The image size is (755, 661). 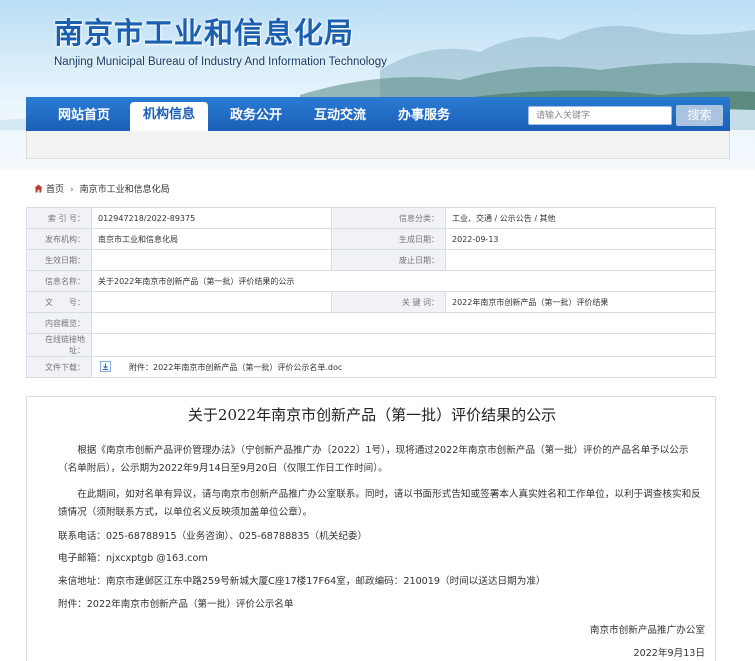 I want to click on nav-interaction: 互动交流, so click(x=340, y=114).